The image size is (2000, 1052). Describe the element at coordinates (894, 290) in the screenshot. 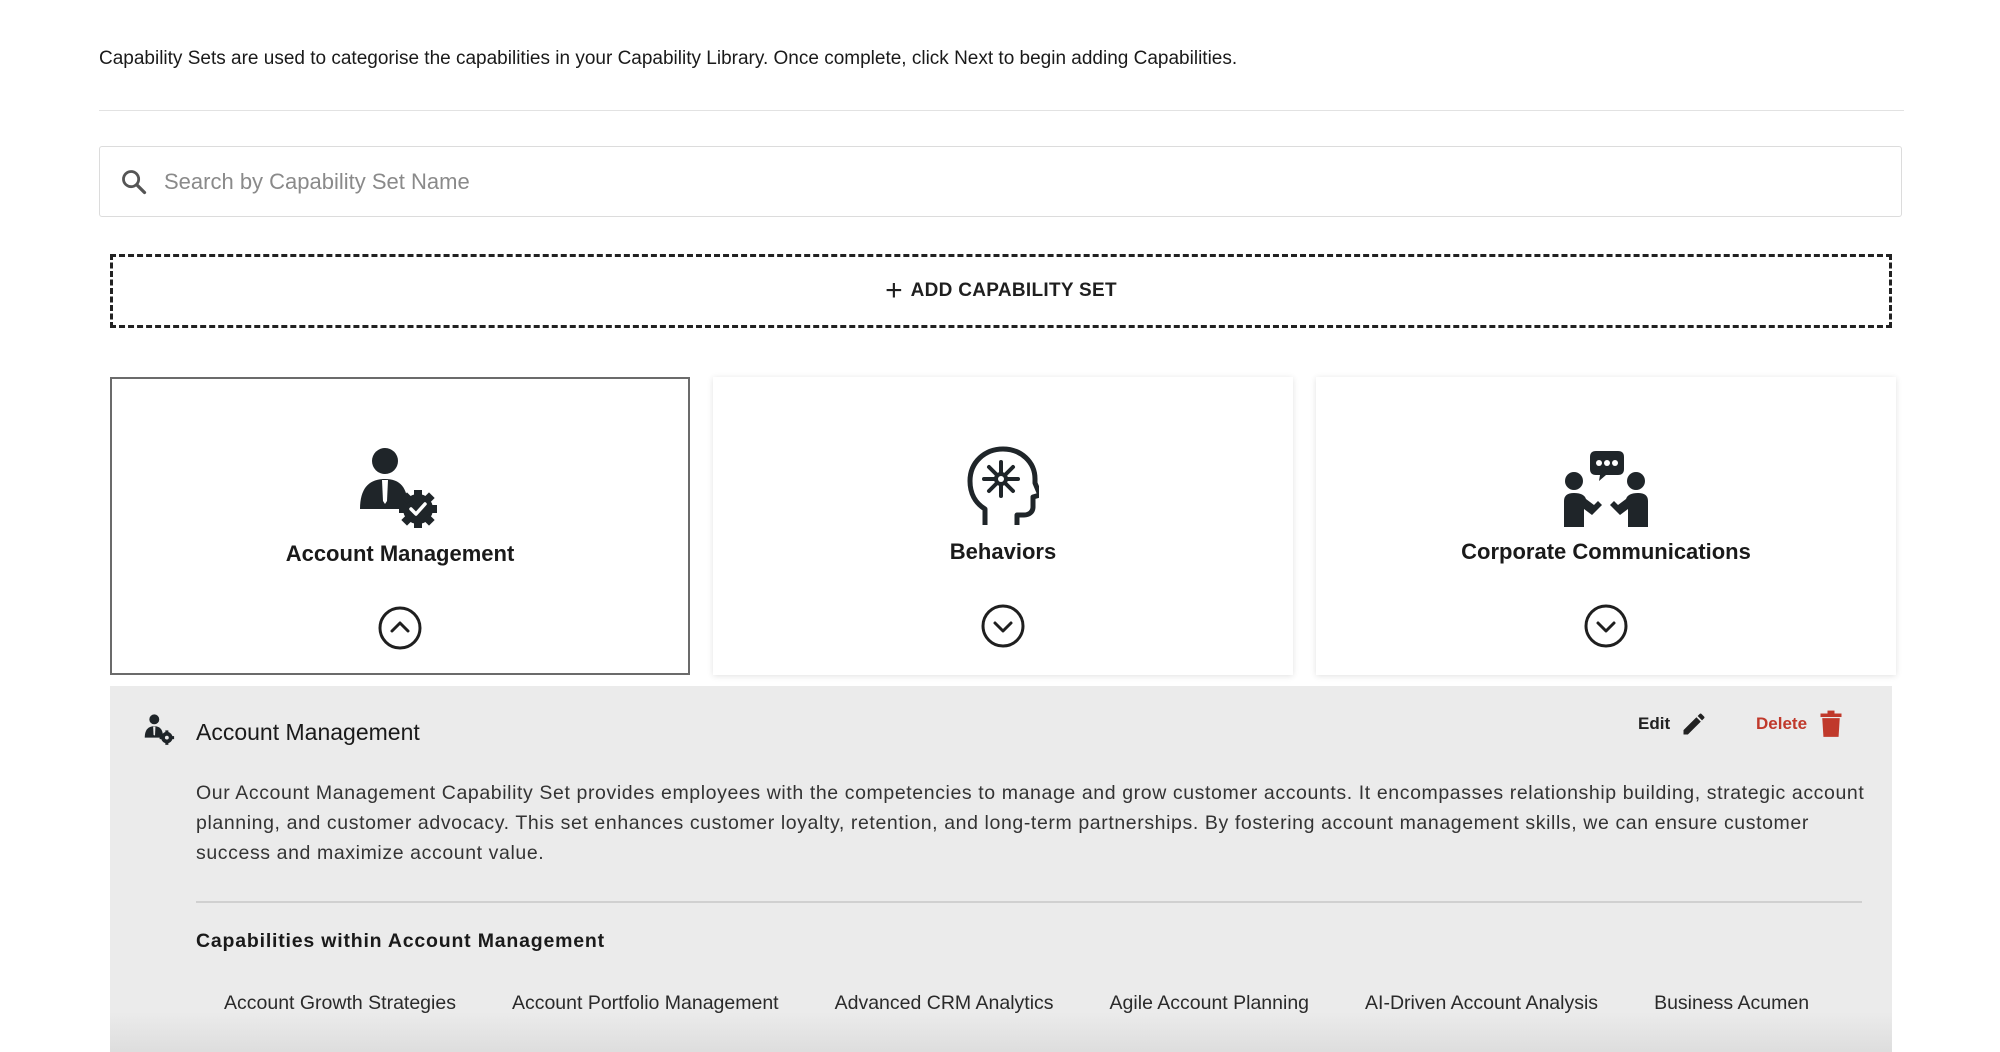

I see `plus-icon: +` at that location.